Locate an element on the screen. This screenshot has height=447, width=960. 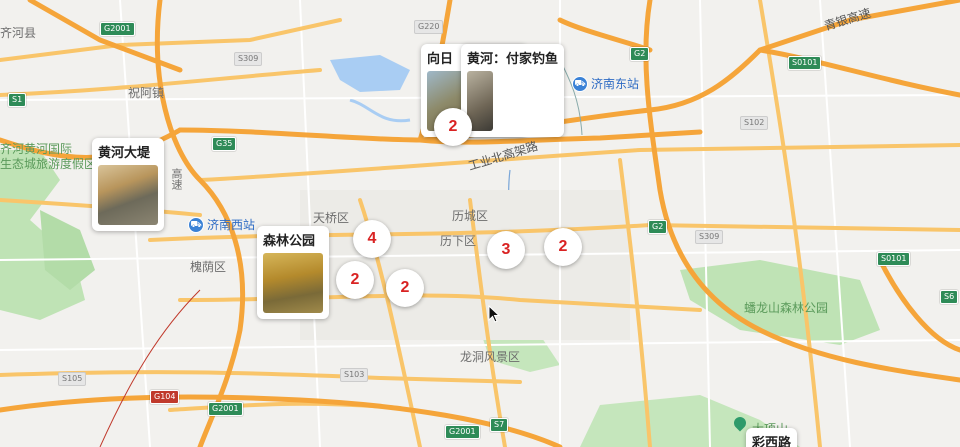
place-qihe-county: 齐河县 is located at coordinates (18, 33).